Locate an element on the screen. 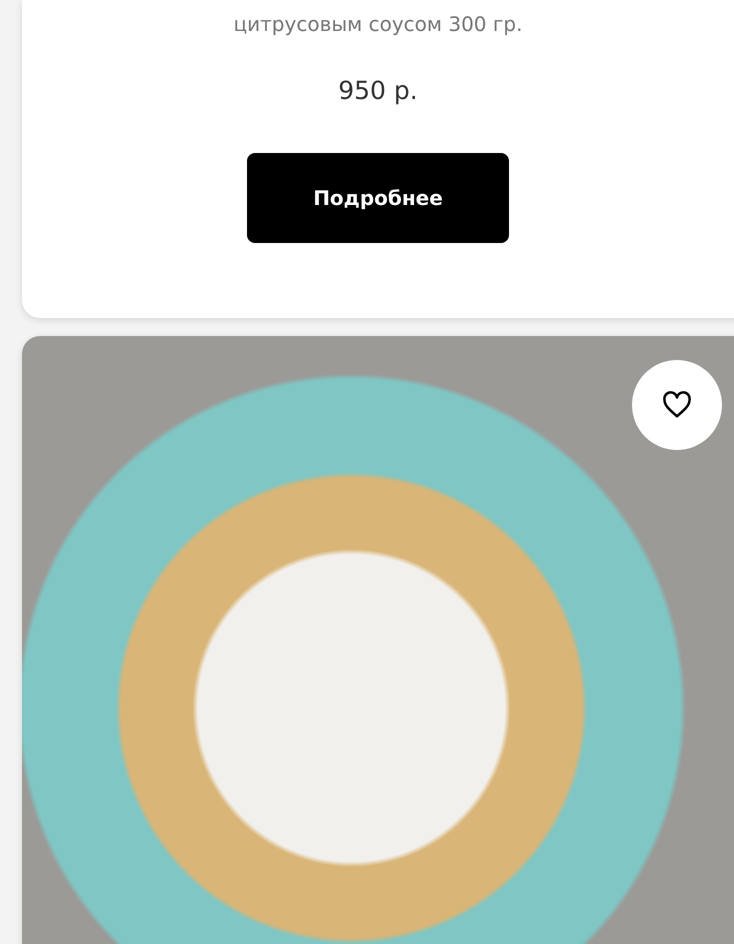 This screenshot has width=734, height=944. heart-icon is located at coordinates (677, 405).